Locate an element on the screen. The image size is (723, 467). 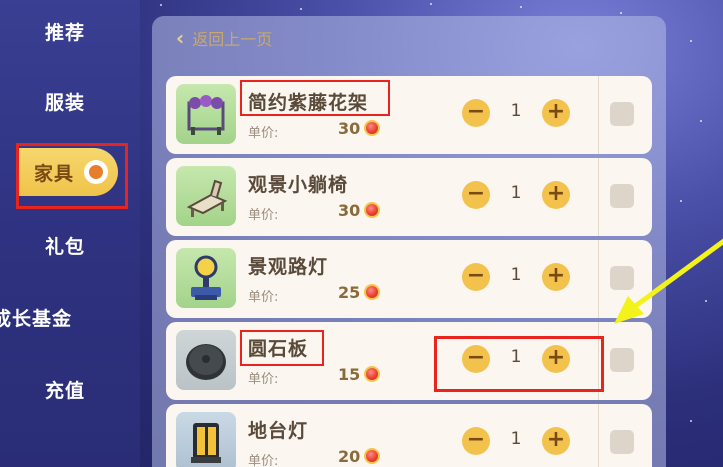
item-thumbnail-floor-lamp is located at coordinates (206, 439).